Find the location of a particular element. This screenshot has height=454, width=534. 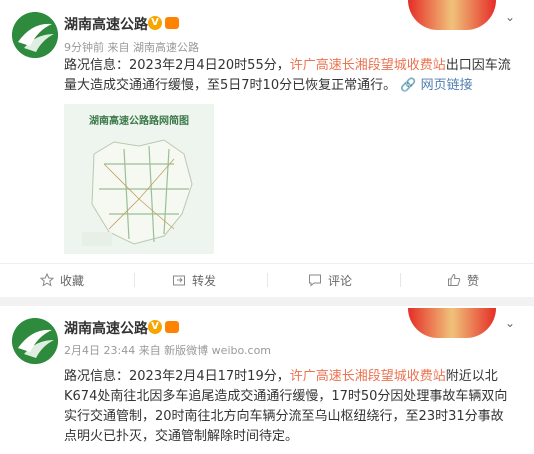

comment-button: 评论 is located at coordinates (330, 280).